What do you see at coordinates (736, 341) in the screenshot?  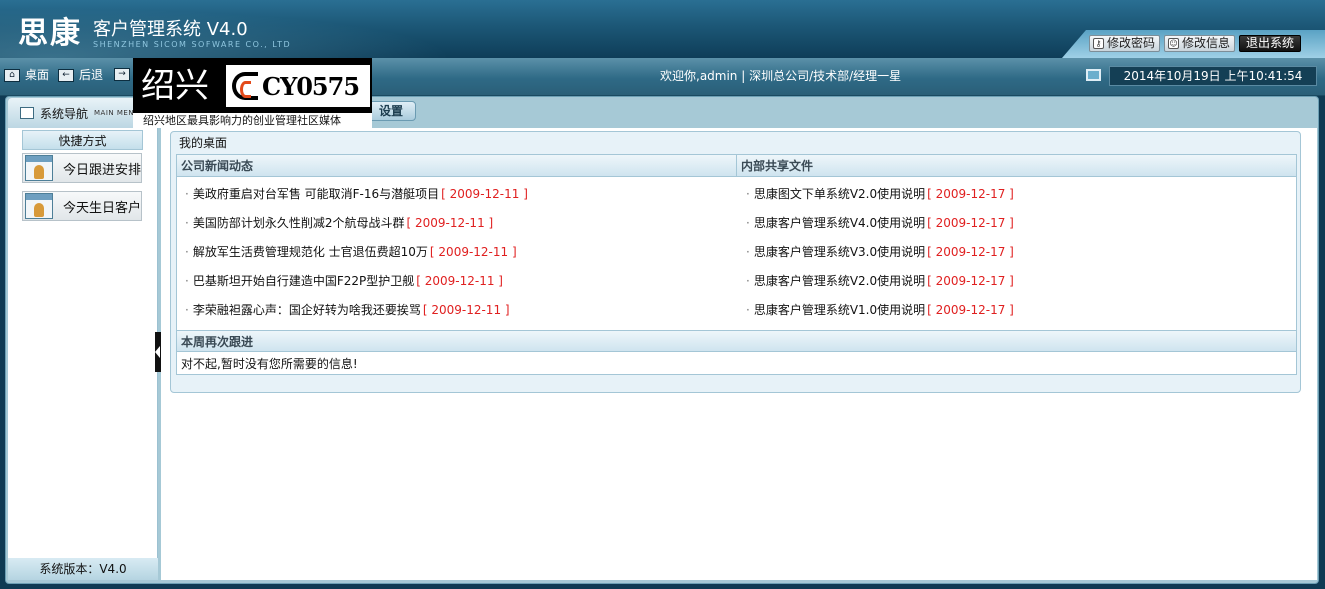 I see `followup-header: 本周再次跟进` at bounding box center [736, 341].